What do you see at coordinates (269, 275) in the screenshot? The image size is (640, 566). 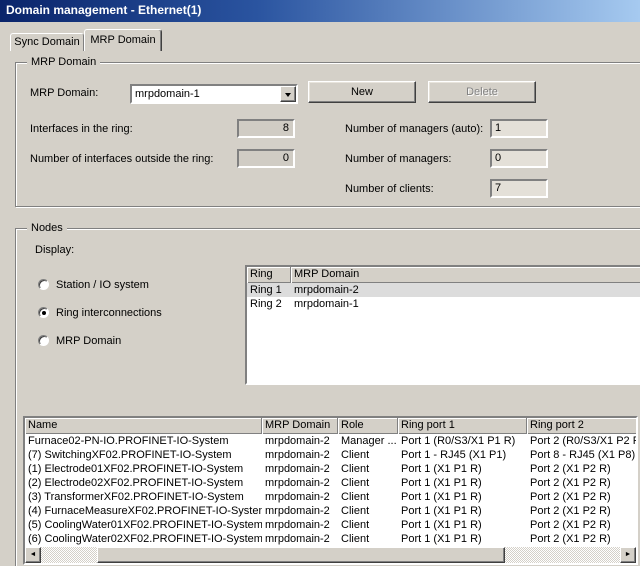 I see `column-header-ring: Ring` at bounding box center [269, 275].